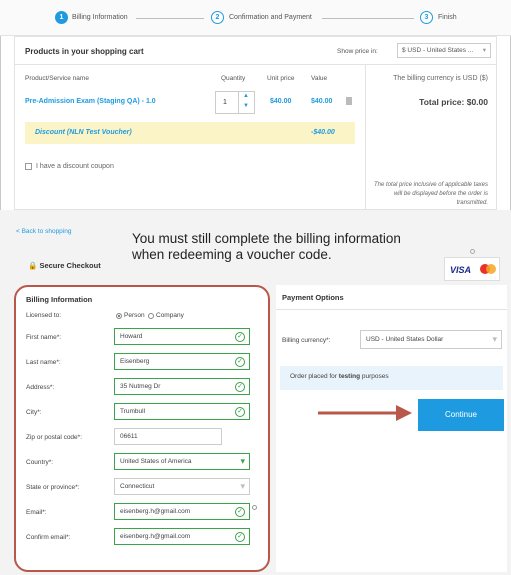 This screenshot has width=511, height=575. I want to click on testing-text-bold: testing, so click(349, 376).